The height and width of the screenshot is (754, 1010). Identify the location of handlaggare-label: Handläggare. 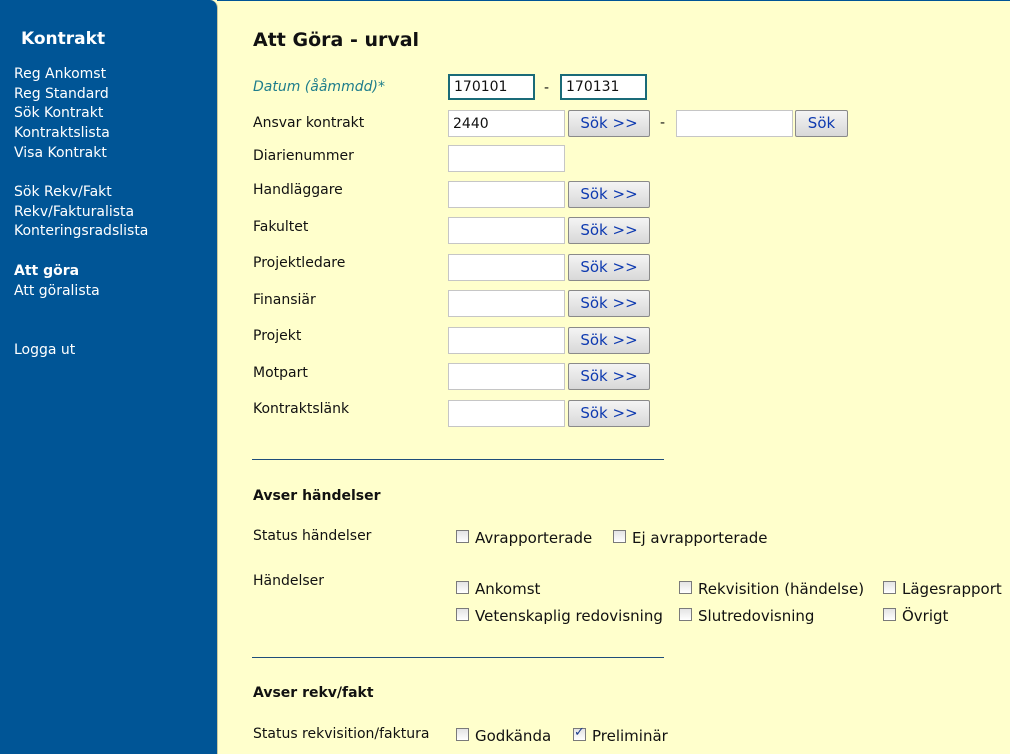
(298, 190).